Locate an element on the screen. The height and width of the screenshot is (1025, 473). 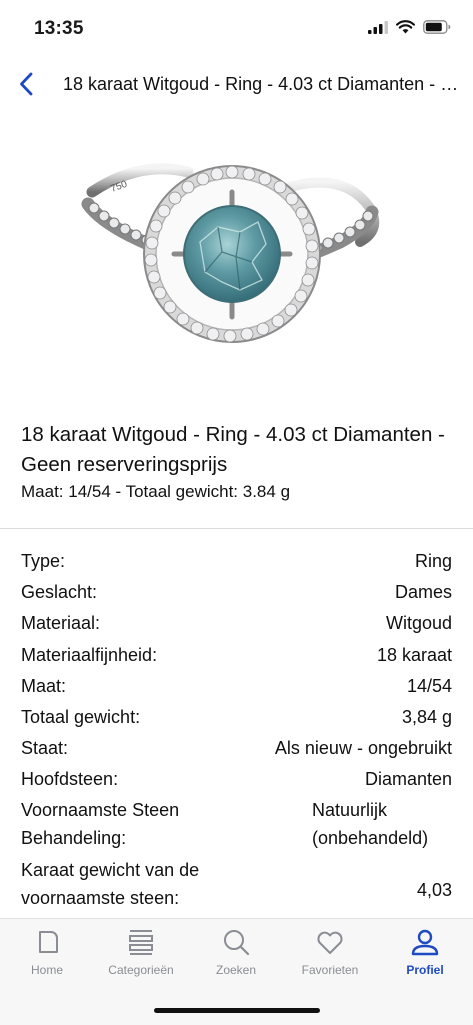
spec-label: Materiaalfijnheid: is located at coordinates (89, 654).